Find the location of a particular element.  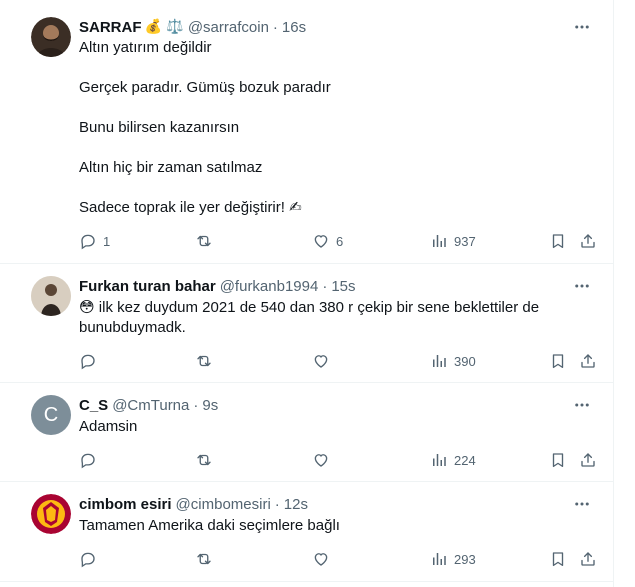

tweet-text: Tamamen Amerika daki seçimlere bağlı is located at coordinates (209, 525).